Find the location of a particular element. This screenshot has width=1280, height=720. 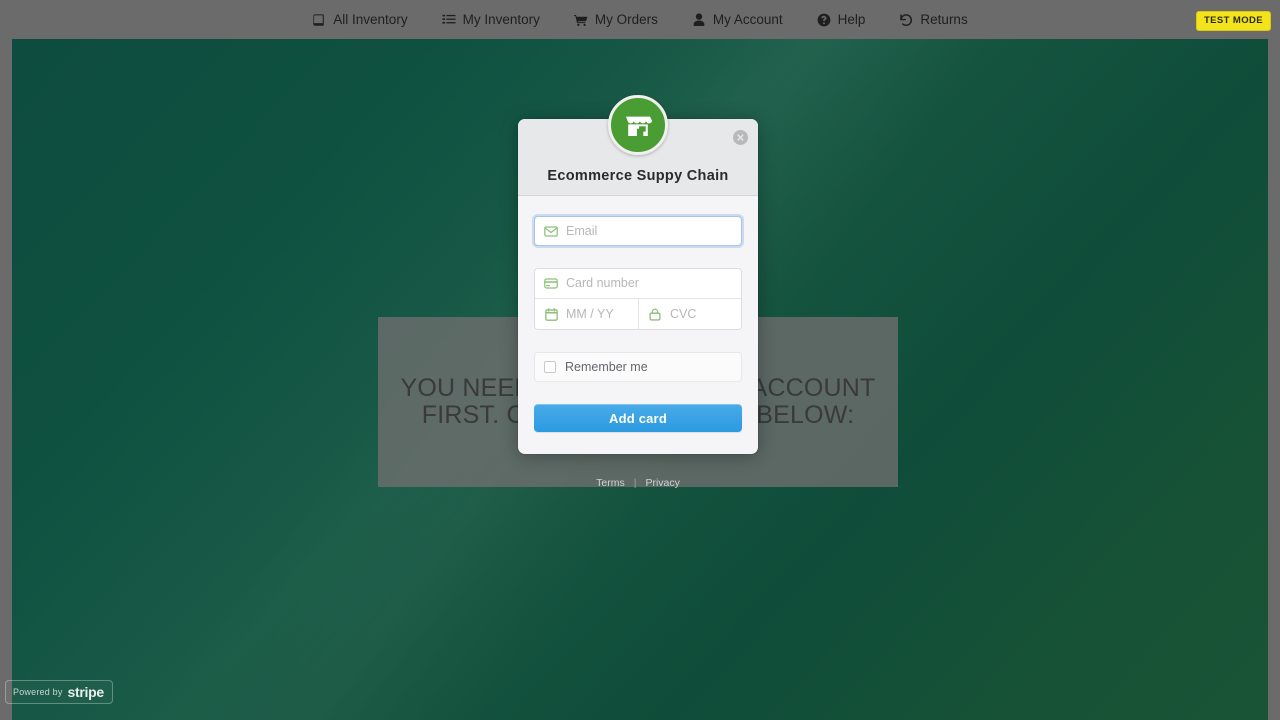

card-number-field: Card number is located at coordinates (638, 284).